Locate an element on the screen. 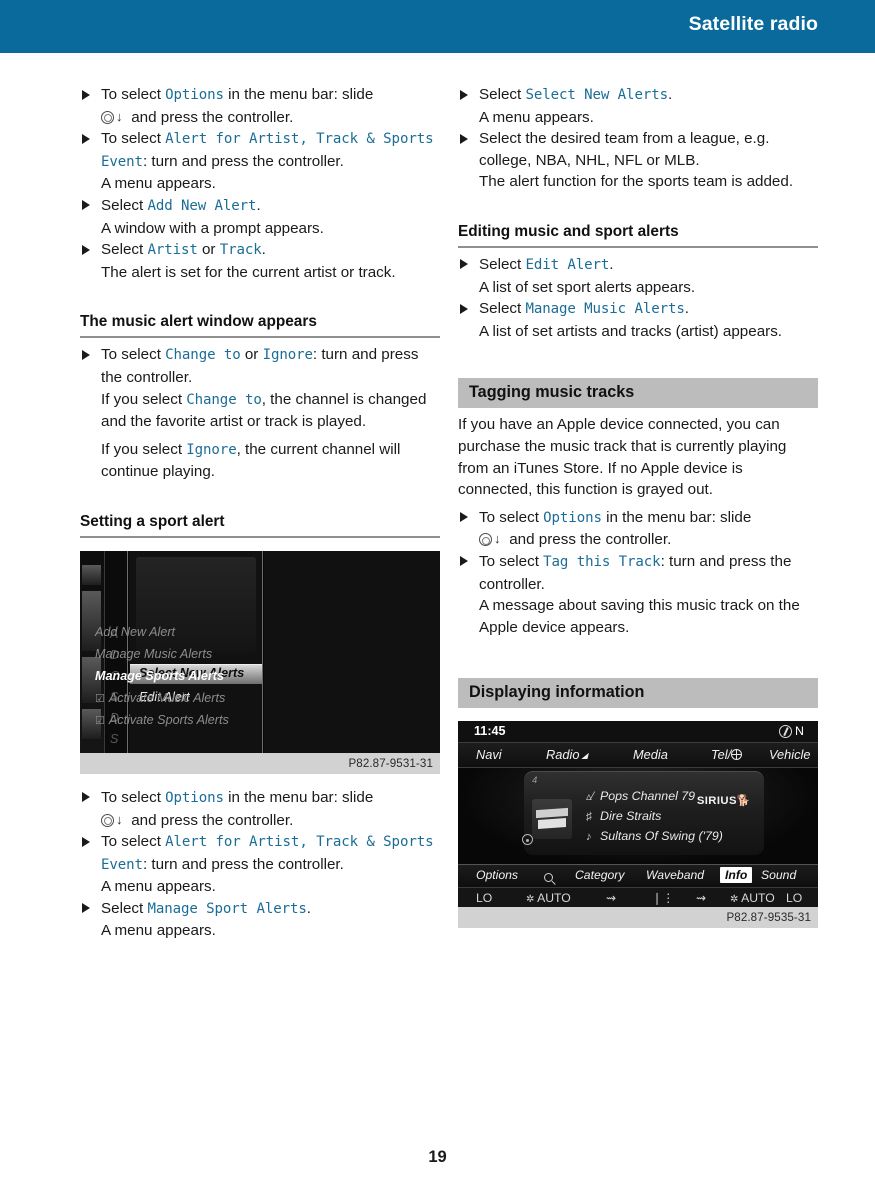 This screenshot has height=1185, width=875. menu-tab-navi: Navi is located at coordinates (489, 754).